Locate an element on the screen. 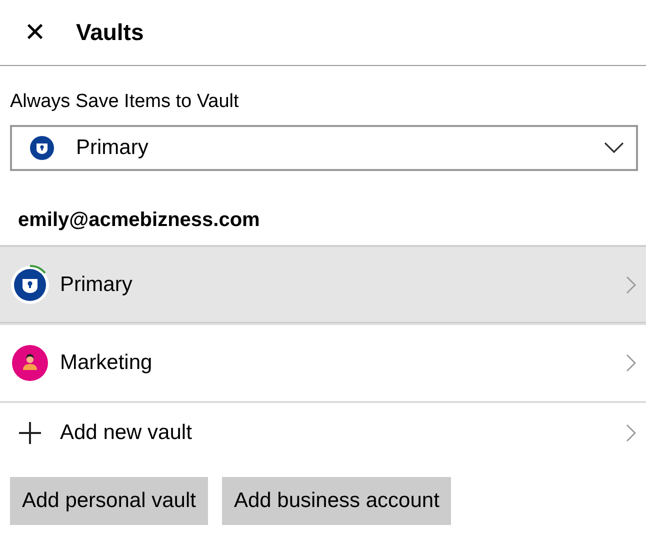  vault-row: Add new vault is located at coordinates (323, 432).